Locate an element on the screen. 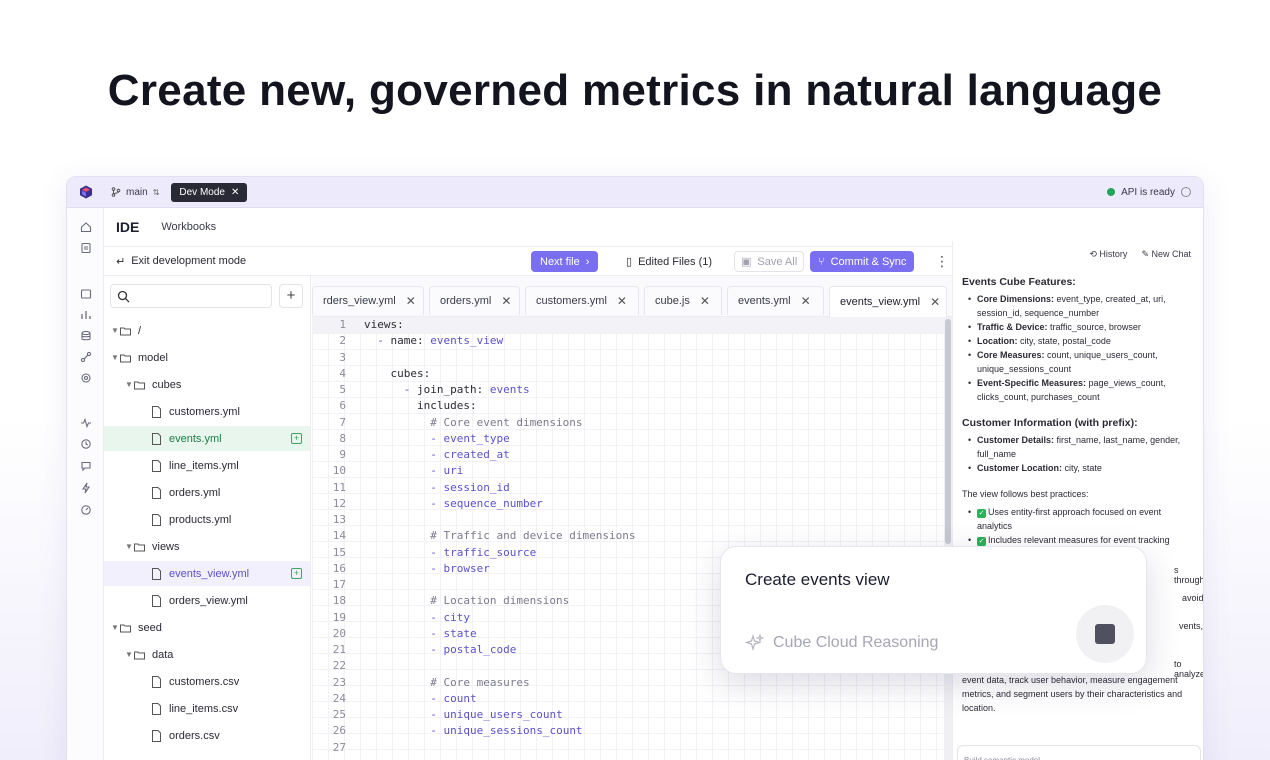  tree-folder: ▼ cubes is located at coordinates (207, 384).